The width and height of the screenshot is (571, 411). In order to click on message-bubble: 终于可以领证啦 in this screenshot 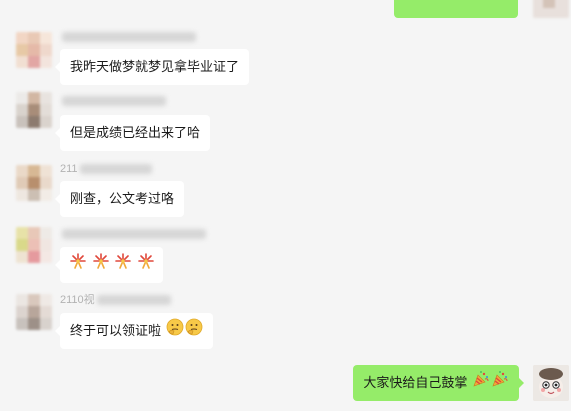, I will do `click(134, 331)`.